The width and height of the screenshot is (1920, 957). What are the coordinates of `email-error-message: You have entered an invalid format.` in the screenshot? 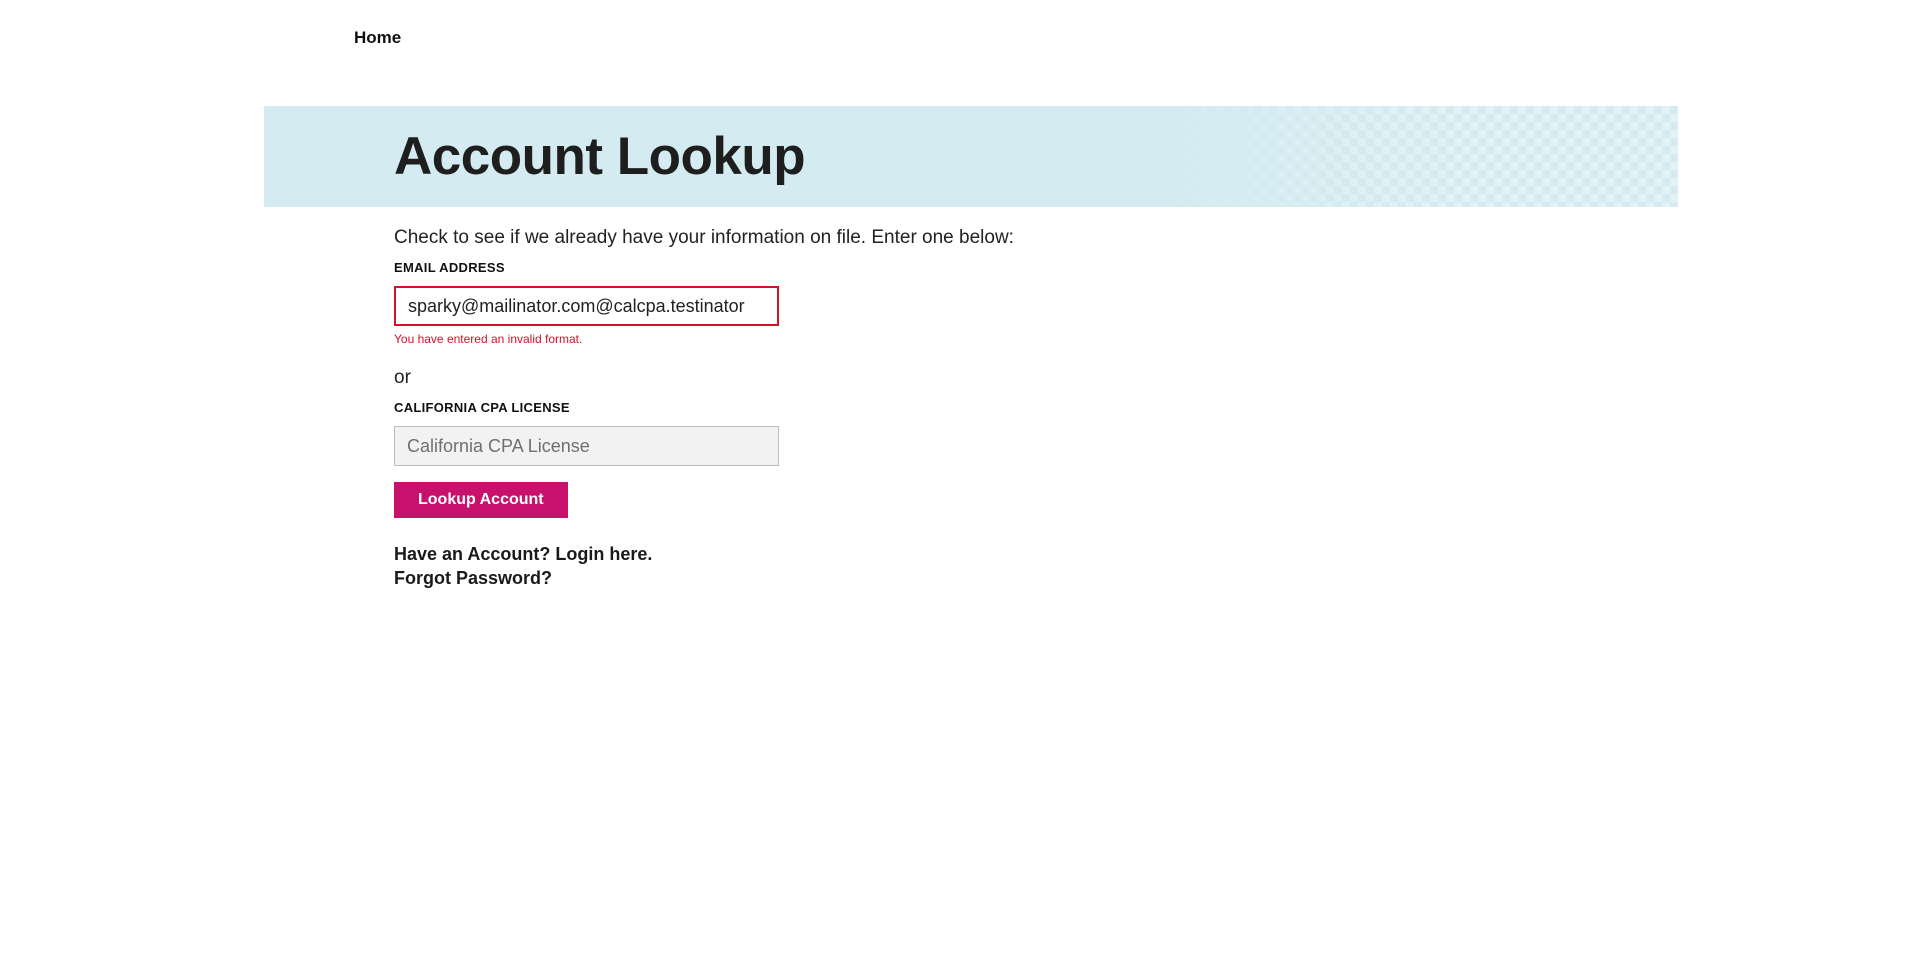 It's located at (488, 339).